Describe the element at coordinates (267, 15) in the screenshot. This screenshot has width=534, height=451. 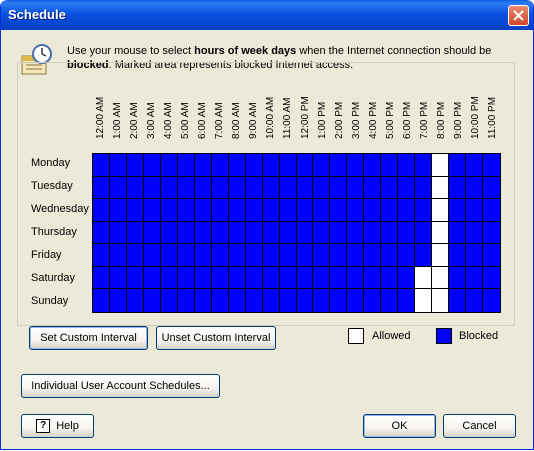
I see `title-bar: Schedule` at that location.